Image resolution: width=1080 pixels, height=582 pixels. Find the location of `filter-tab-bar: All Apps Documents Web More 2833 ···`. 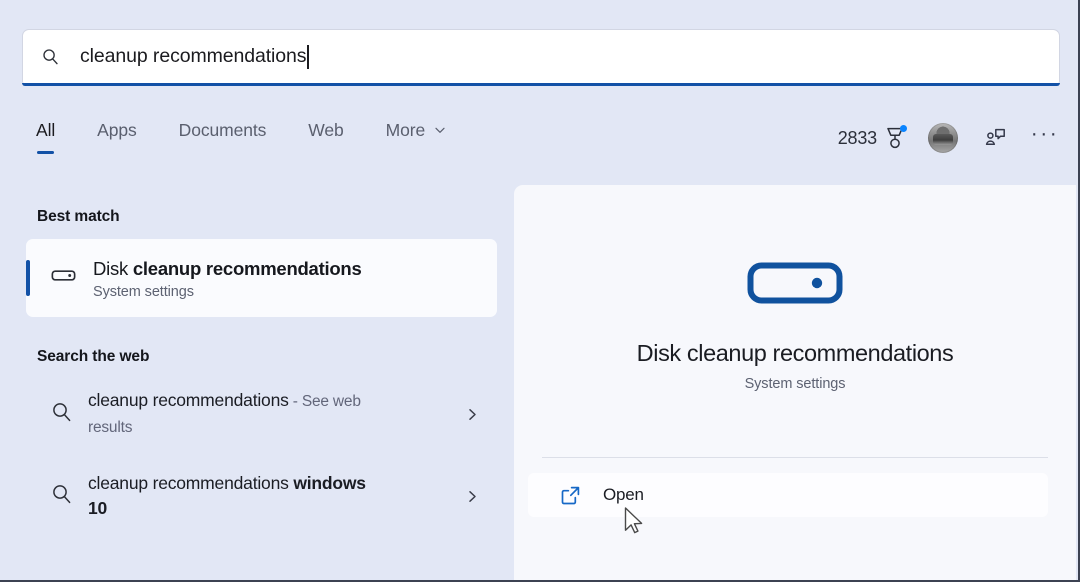

filter-tab-bar: All Apps Documents Web More 2833 ··· is located at coordinates (539, 139).